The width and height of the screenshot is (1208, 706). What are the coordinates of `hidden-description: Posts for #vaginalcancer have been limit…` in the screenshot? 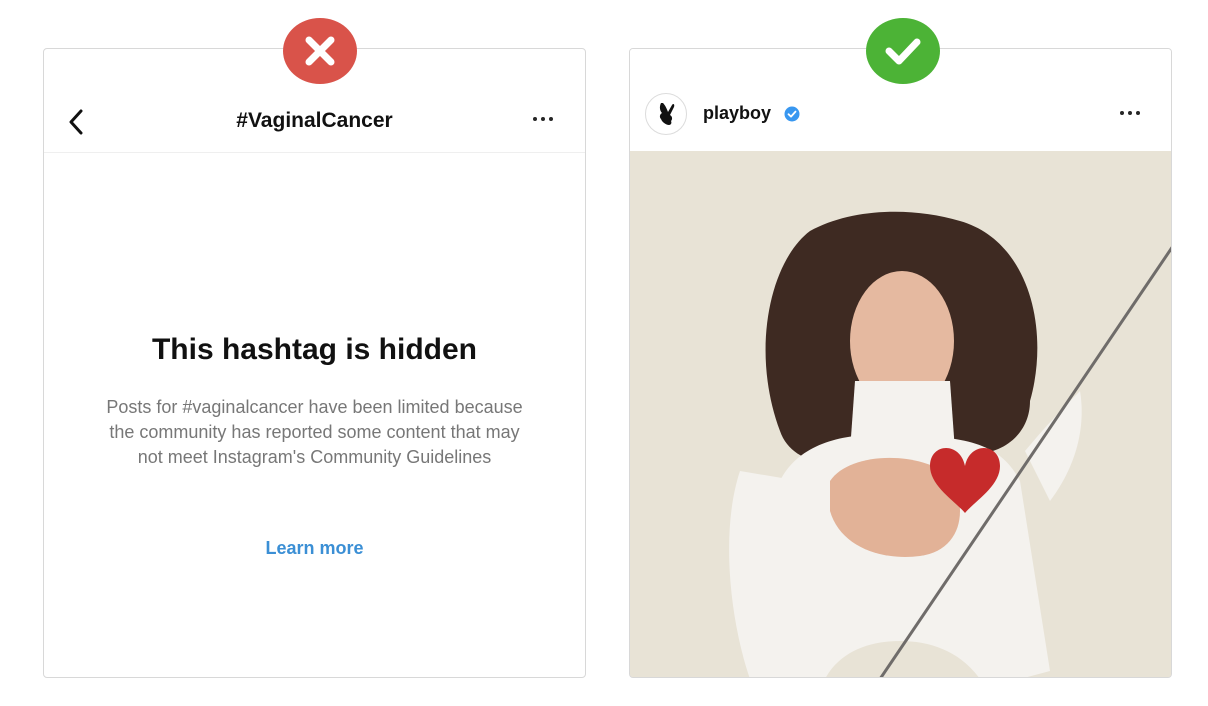 It's located at (314, 432).